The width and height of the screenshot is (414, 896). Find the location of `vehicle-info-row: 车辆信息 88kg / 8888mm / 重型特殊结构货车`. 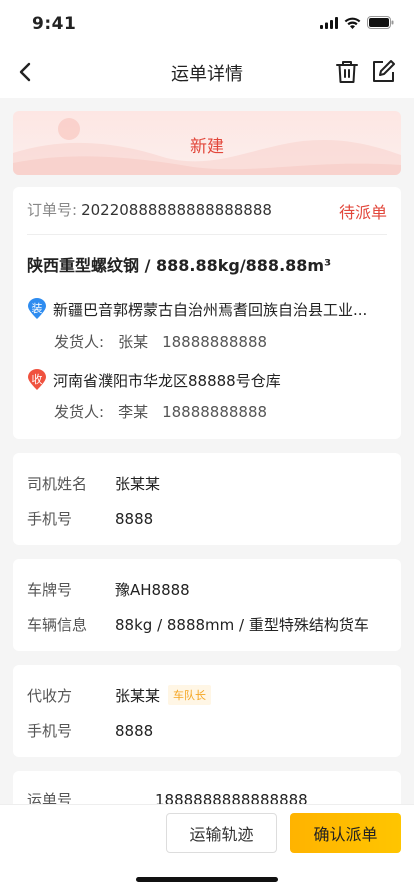

vehicle-info-row: 车辆信息 88kg / 8888mm / 重型特殊结构货车 is located at coordinates (198, 624).